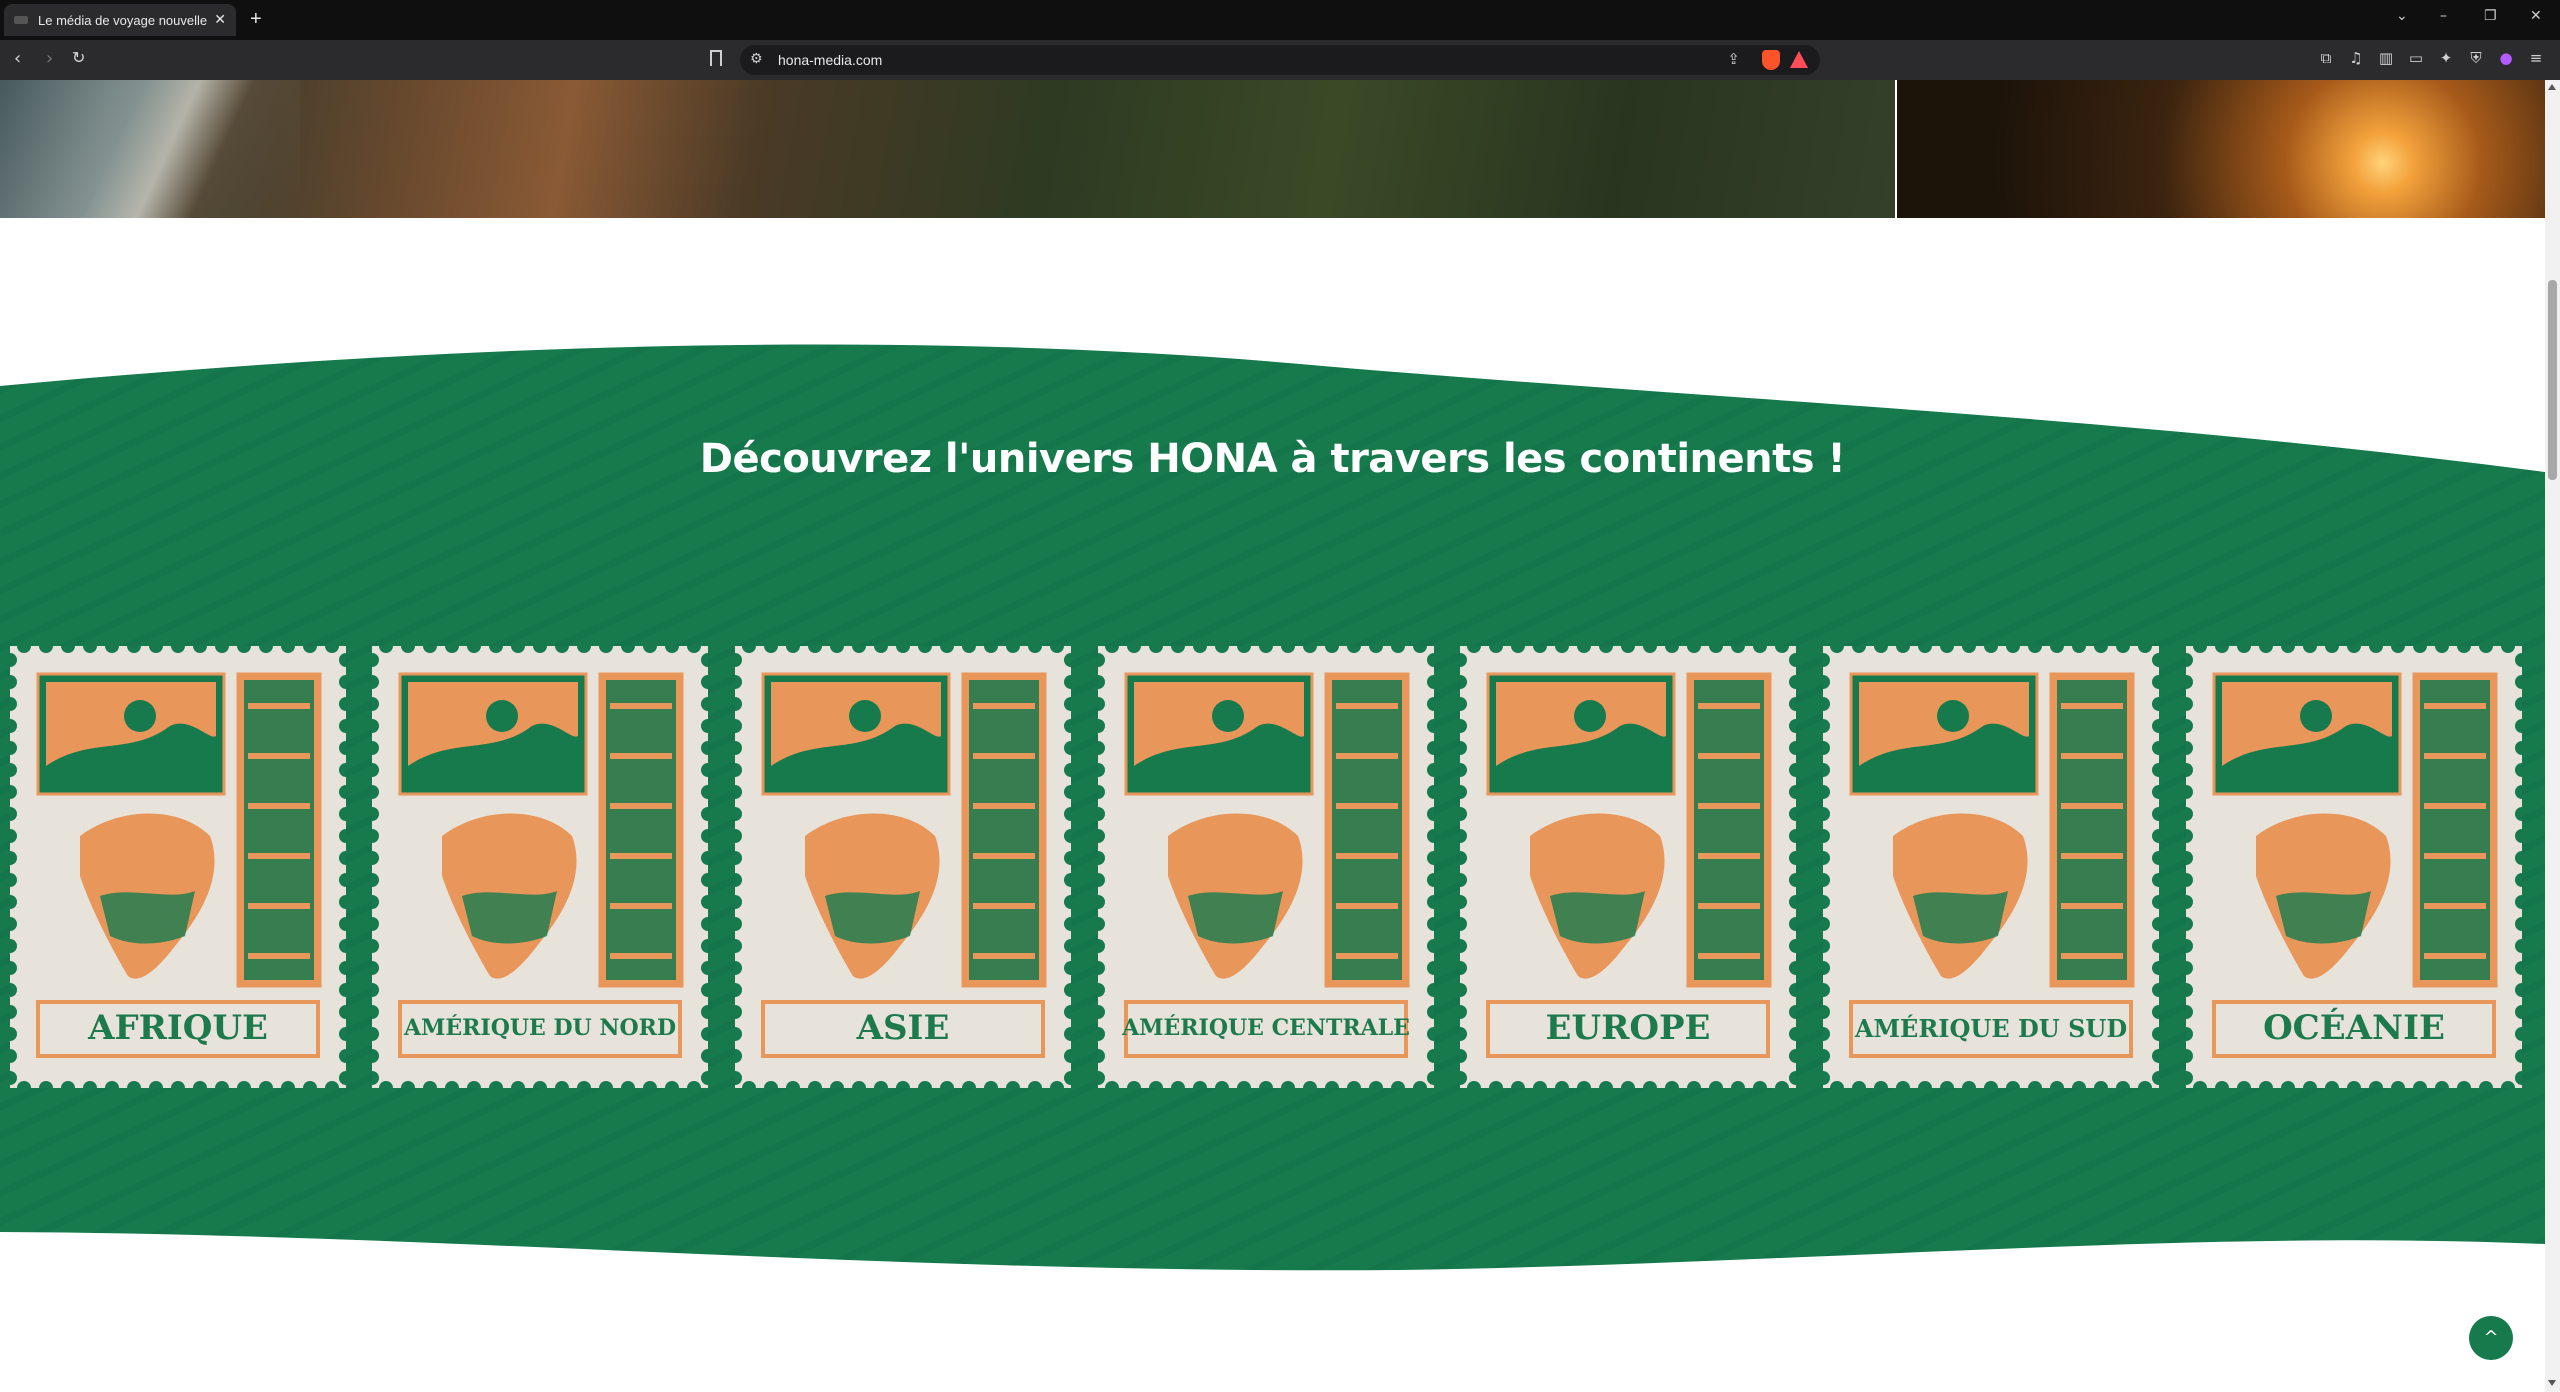 The width and height of the screenshot is (2560, 1392). Describe the element at coordinates (716, 58) in the screenshot. I see `bookmark-icon` at that location.